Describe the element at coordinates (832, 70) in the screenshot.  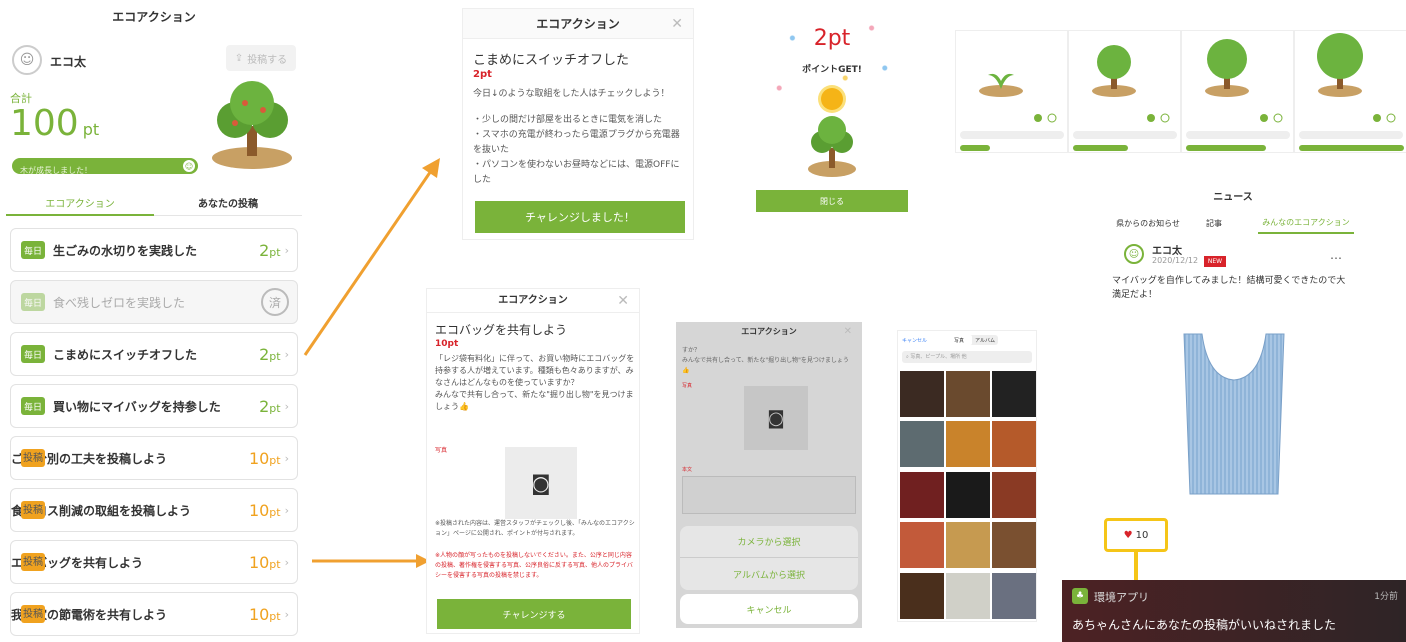
I see `point-get-label: ポイントGET!` at that location.